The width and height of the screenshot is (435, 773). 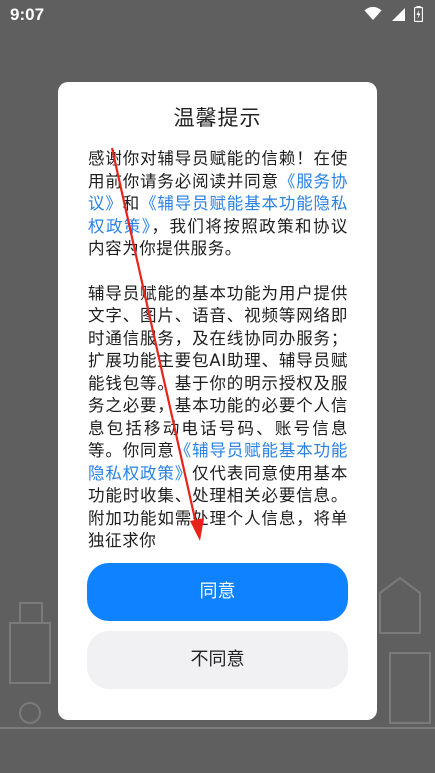 I want to click on status-icons, so click(x=393, y=14).